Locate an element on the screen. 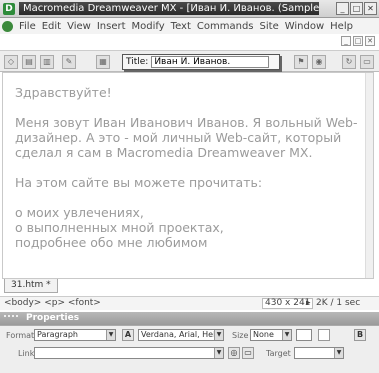 The width and height of the screenshot is (379, 373). menu-help: Help is located at coordinates (341, 26).